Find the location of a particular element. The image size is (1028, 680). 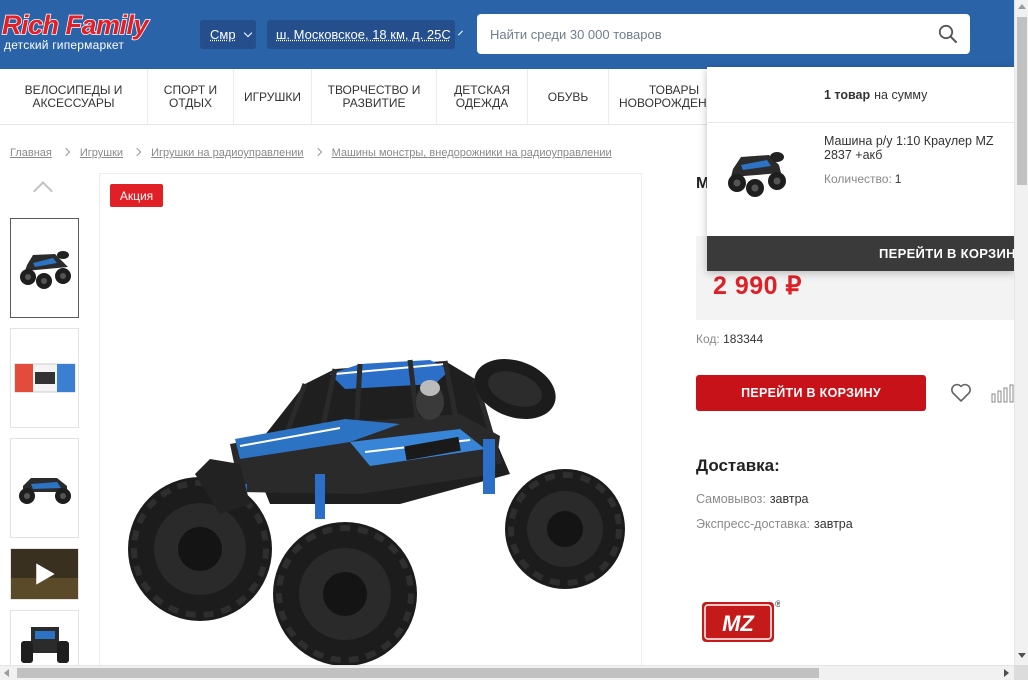

mini-cart-item-quantity: Количество: 1 is located at coordinates (862, 179).